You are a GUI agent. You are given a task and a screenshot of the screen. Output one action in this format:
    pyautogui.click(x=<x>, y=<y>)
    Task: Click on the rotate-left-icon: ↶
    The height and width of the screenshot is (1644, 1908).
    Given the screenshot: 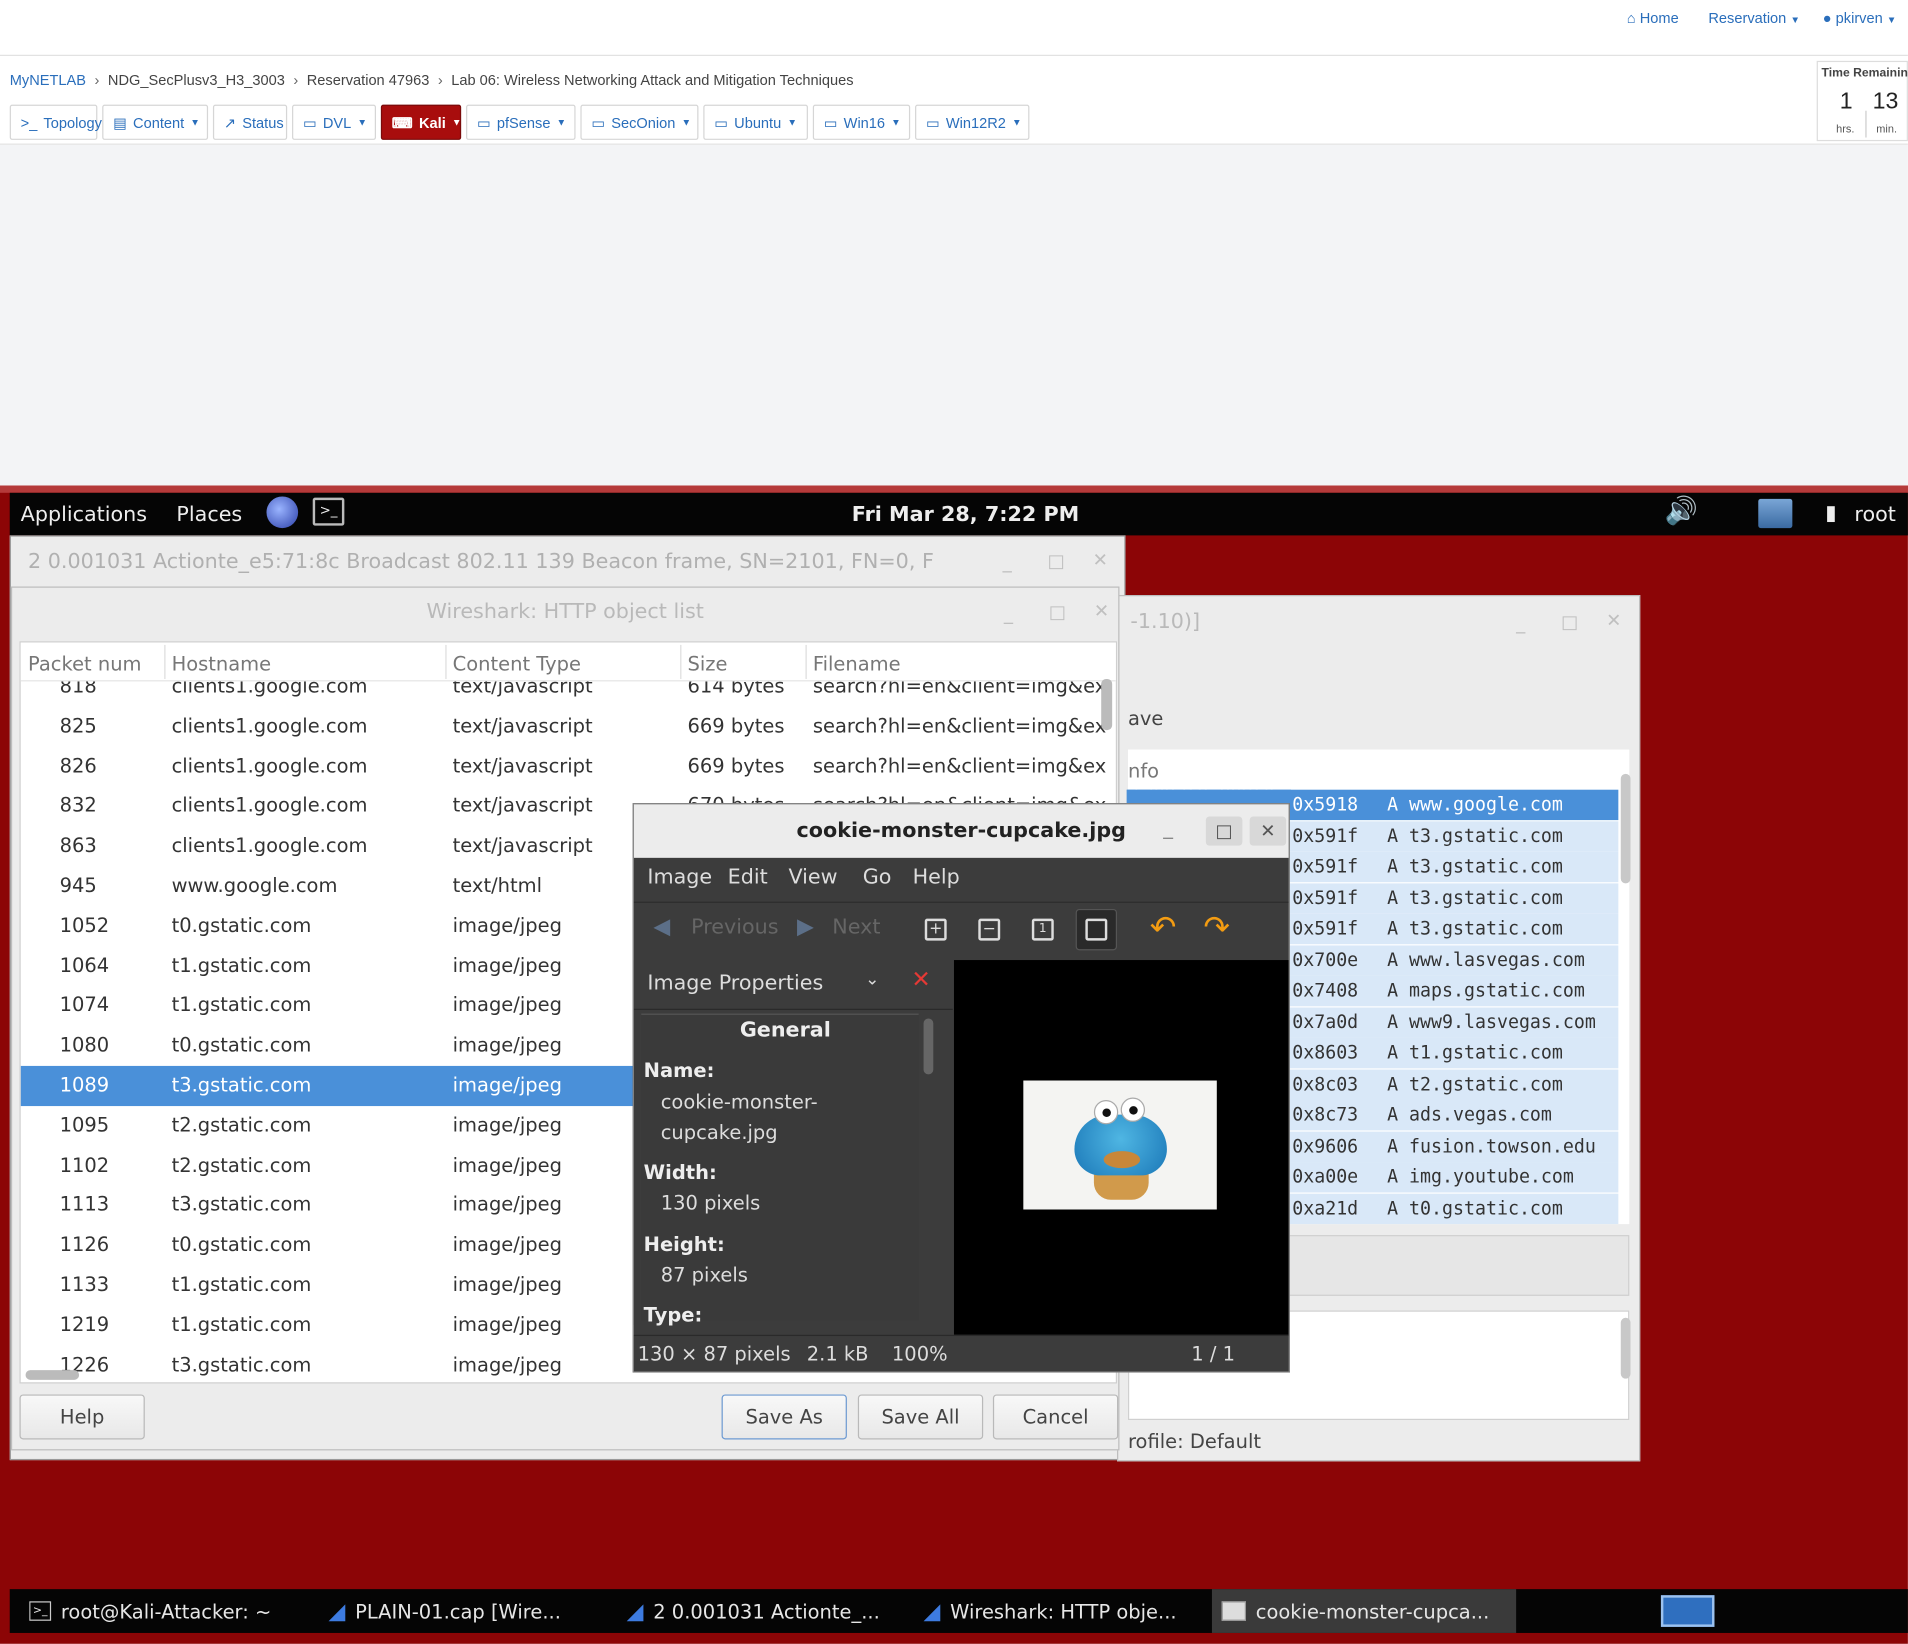 What is the action you would take?
    pyautogui.click(x=1163, y=928)
    